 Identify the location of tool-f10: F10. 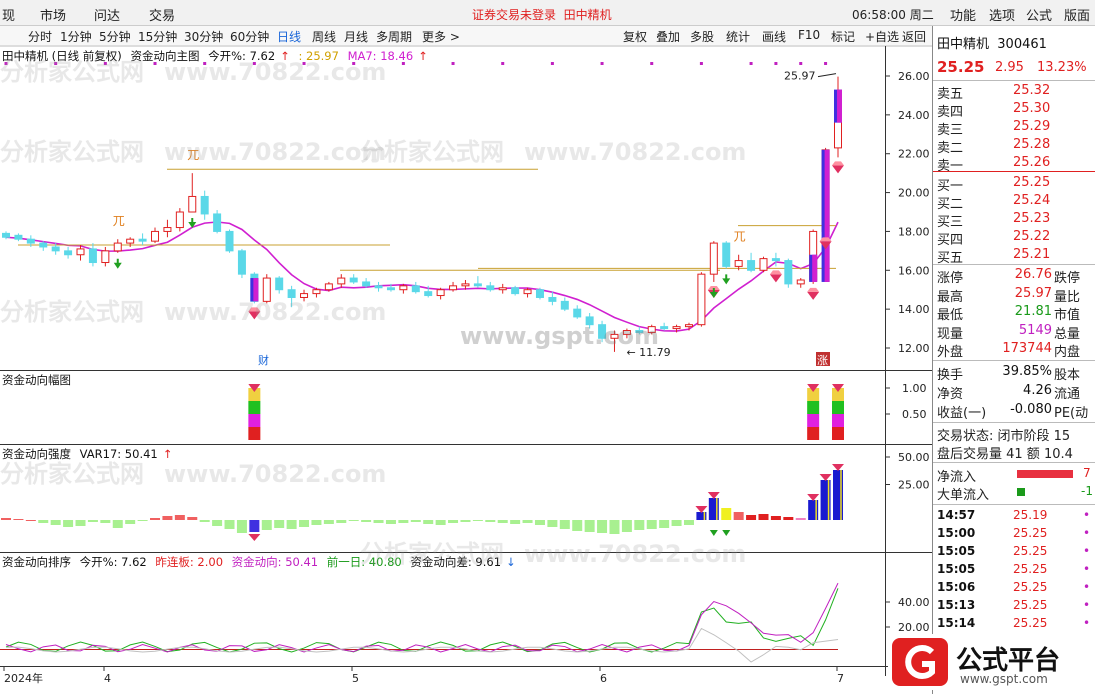
(809, 35).